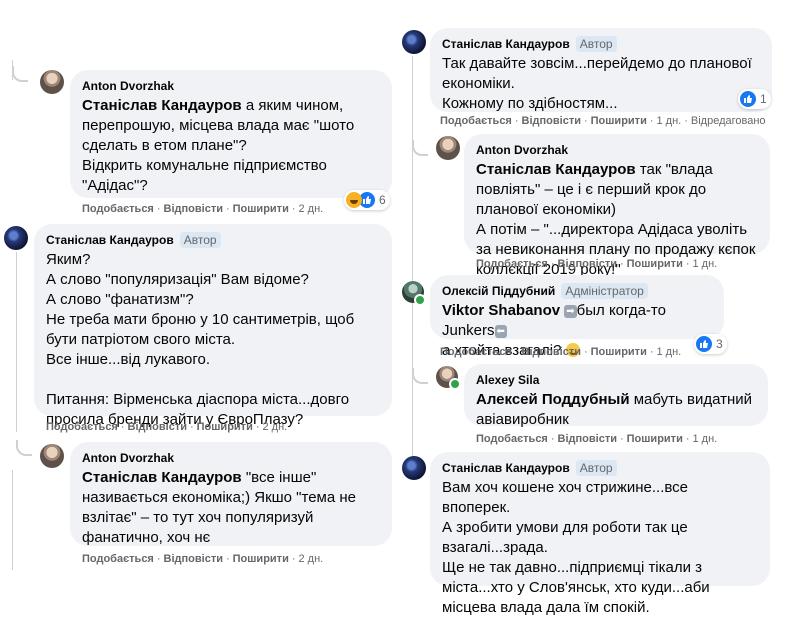 The width and height of the screenshot is (790, 632). Describe the element at coordinates (570, 311) in the screenshot. I see `right-arrow-icon: ➡` at that location.